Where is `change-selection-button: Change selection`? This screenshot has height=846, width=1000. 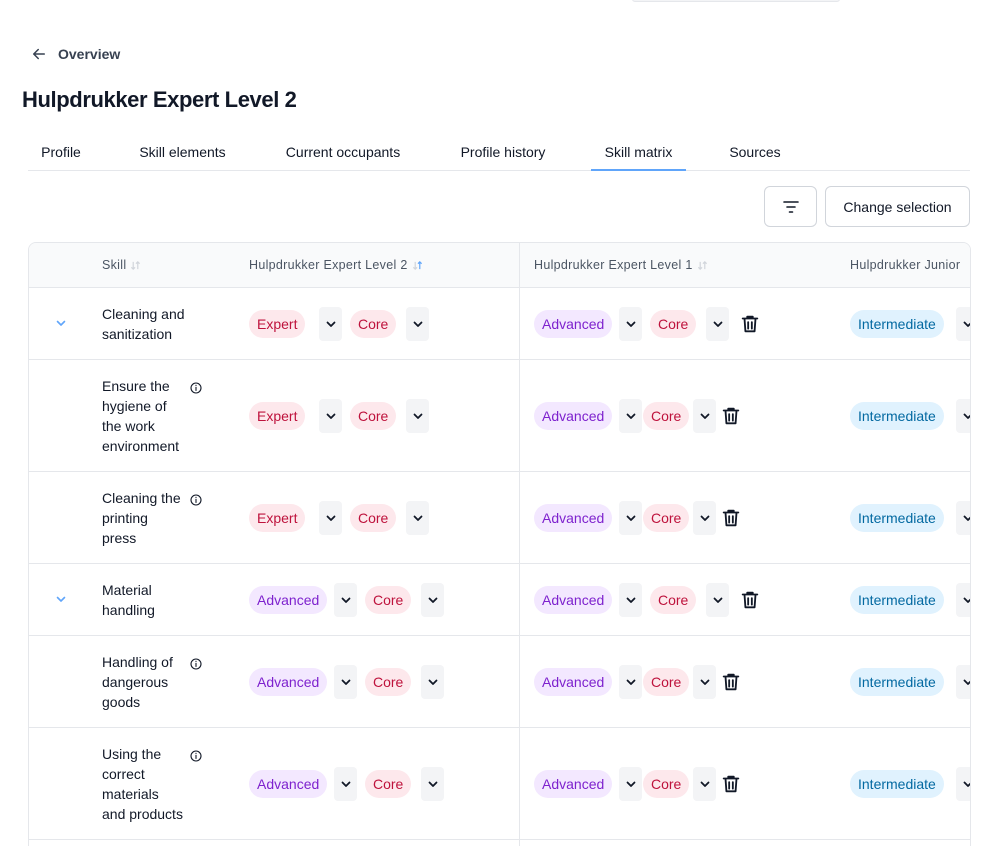 change-selection-button: Change selection is located at coordinates (897, 206).